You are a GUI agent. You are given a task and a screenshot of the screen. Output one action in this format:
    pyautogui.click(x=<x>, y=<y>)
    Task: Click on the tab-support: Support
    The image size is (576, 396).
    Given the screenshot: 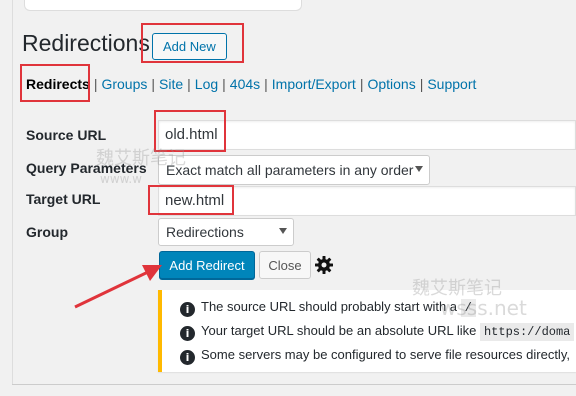 What is the action you would take?
    pyautogui.click(x=451, y=84)
    